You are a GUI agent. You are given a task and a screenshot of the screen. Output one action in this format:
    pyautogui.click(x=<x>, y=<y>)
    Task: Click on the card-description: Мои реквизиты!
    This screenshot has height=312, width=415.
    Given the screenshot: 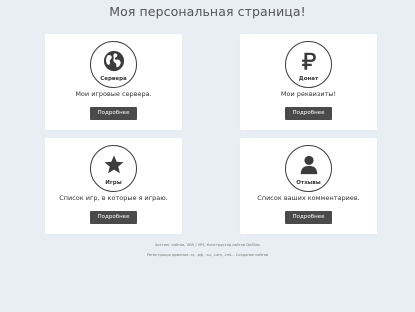 What is the action you would take?
    pyautogui.click(x=308, y=94)
    